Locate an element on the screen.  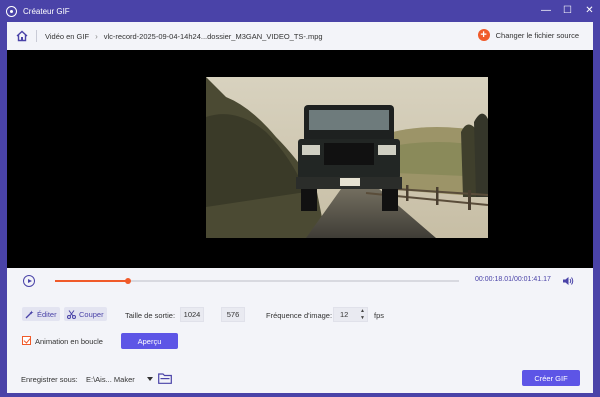
progress-slider is located at coordinates (257, 281).